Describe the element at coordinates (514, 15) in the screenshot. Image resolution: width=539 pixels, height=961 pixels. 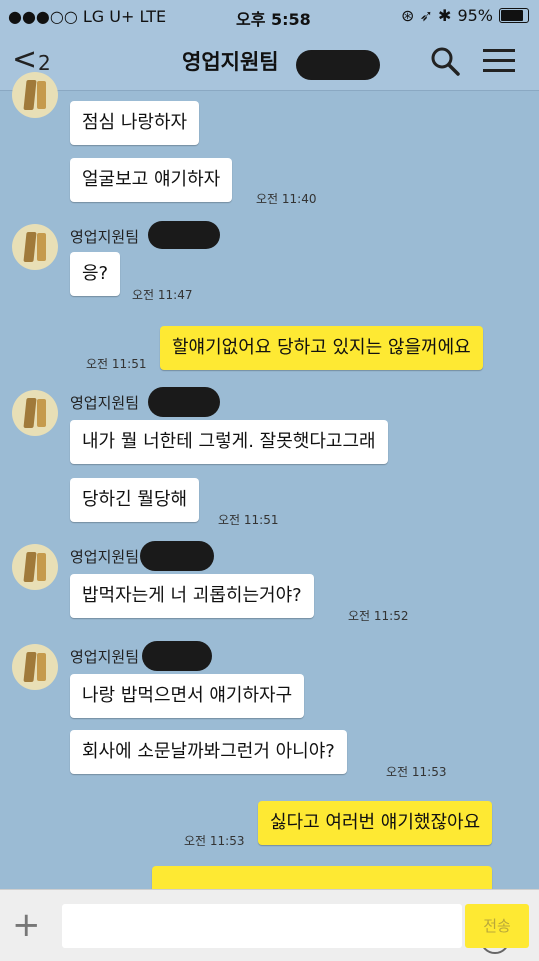
I see `battery-icon` at that location.